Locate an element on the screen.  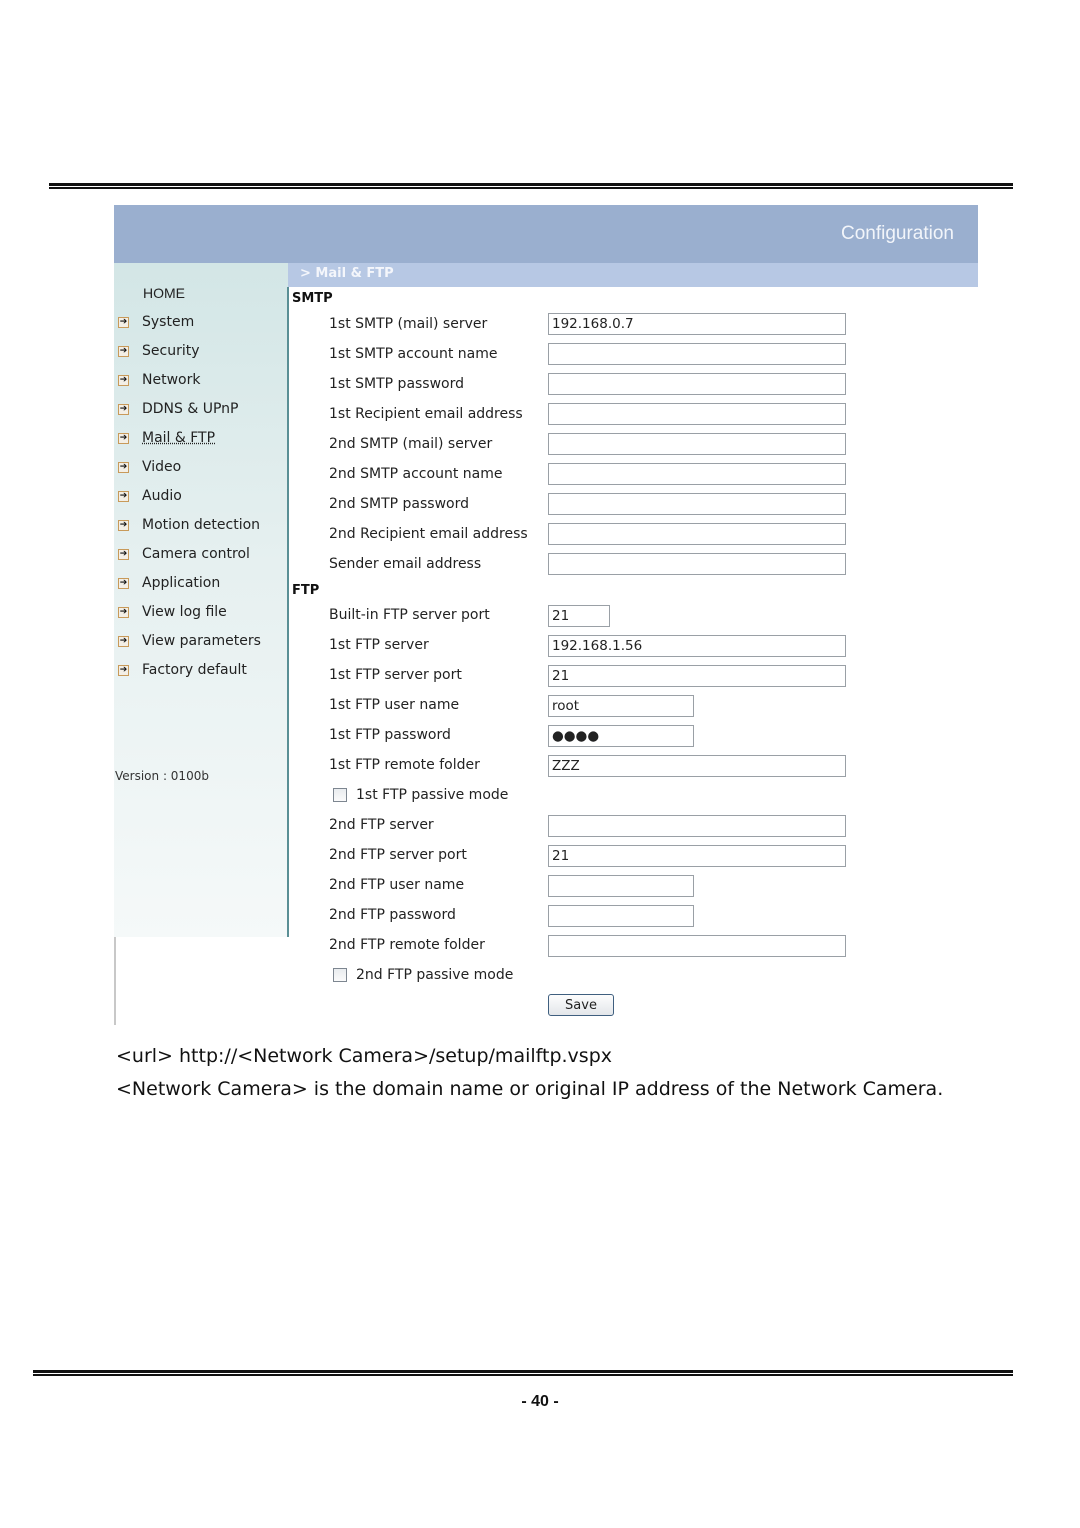
breadcrumb: > Mail & FTP is located at coordinates (347, 273).